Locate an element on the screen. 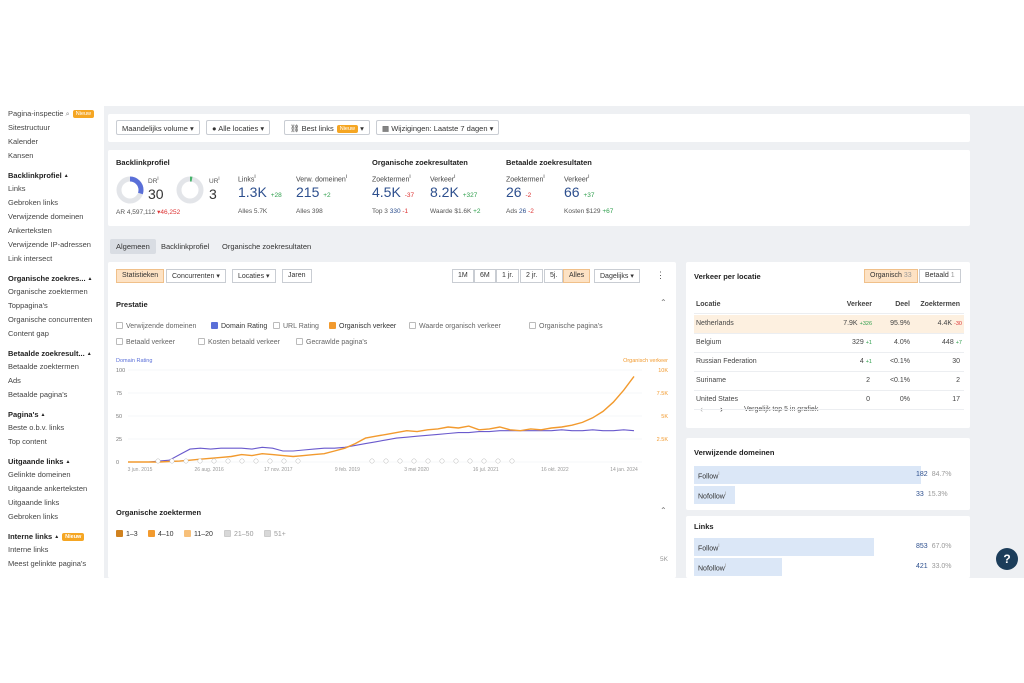  statistics-toggle: Statistieken is located at coordinates (140, 276).